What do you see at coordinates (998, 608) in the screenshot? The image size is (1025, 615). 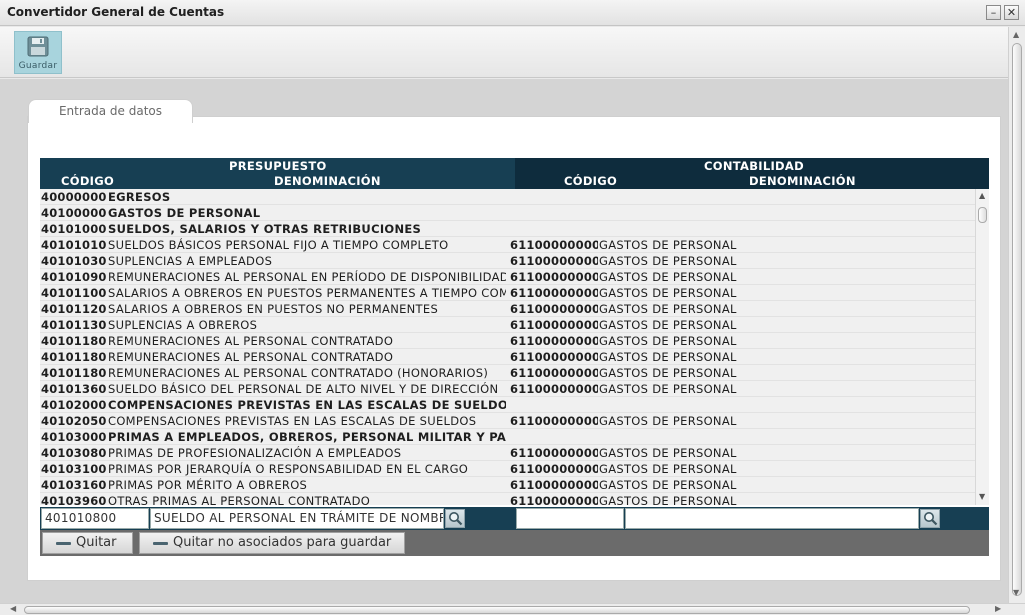 I see `scroll-right-icon: ▶` at bounding box center [998, 608].